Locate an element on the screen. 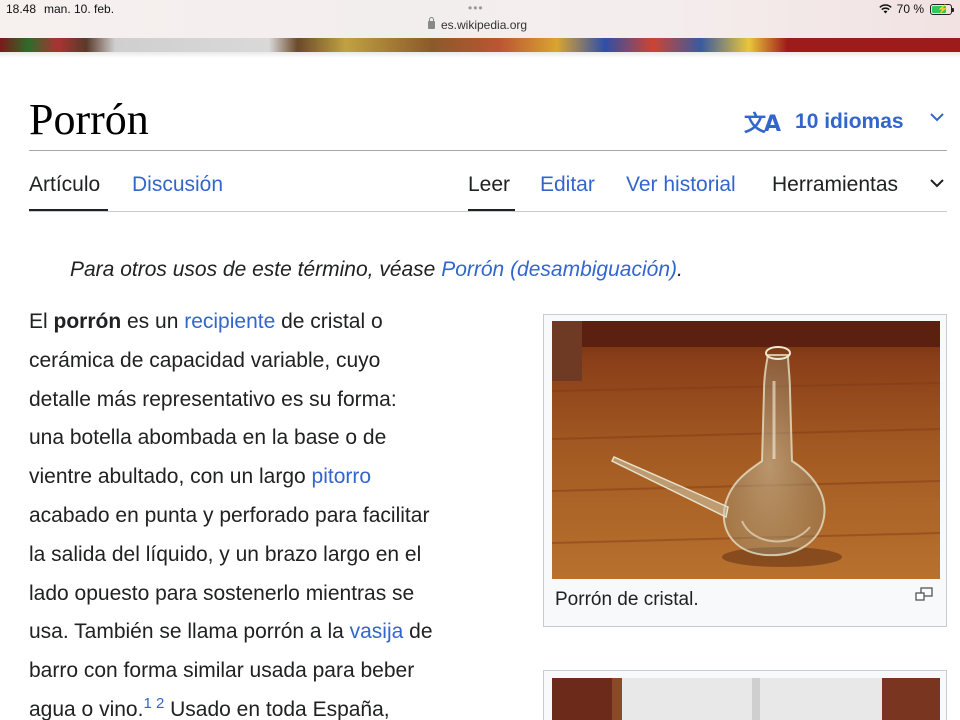  tab-discusion: Discusión is located at coordinates (177, 185).